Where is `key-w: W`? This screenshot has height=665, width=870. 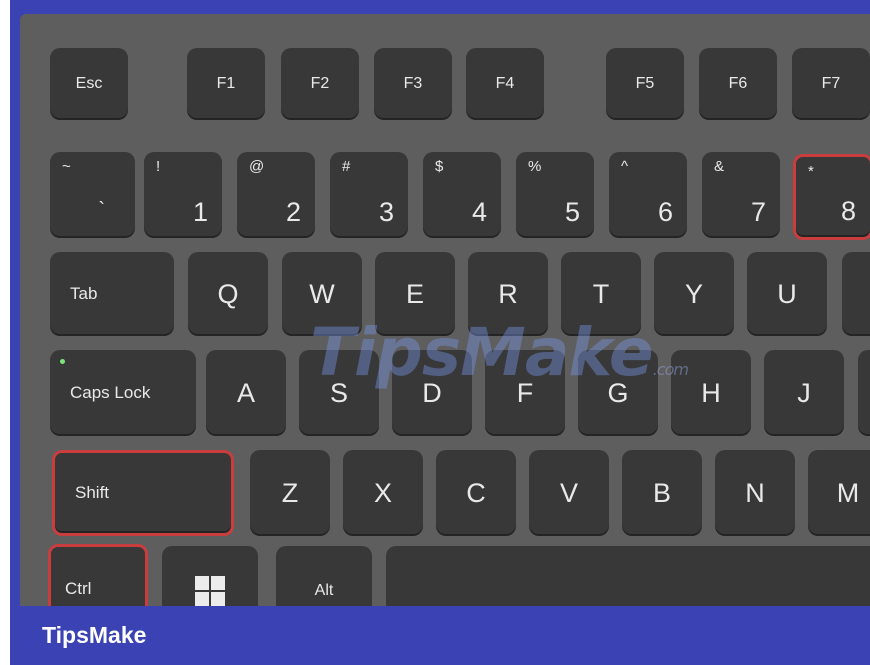
key-w: W is located at coordinates (322, 294).